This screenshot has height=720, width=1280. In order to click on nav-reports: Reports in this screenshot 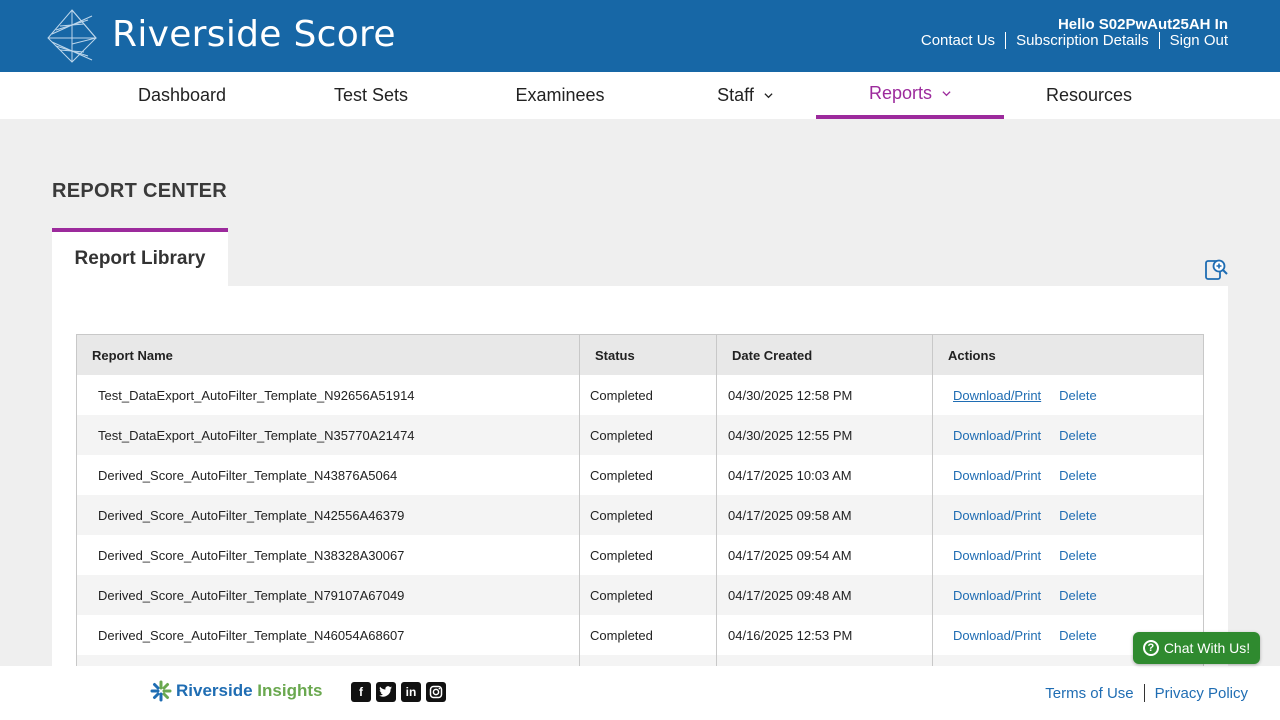, I will do `click(910, 95)`.